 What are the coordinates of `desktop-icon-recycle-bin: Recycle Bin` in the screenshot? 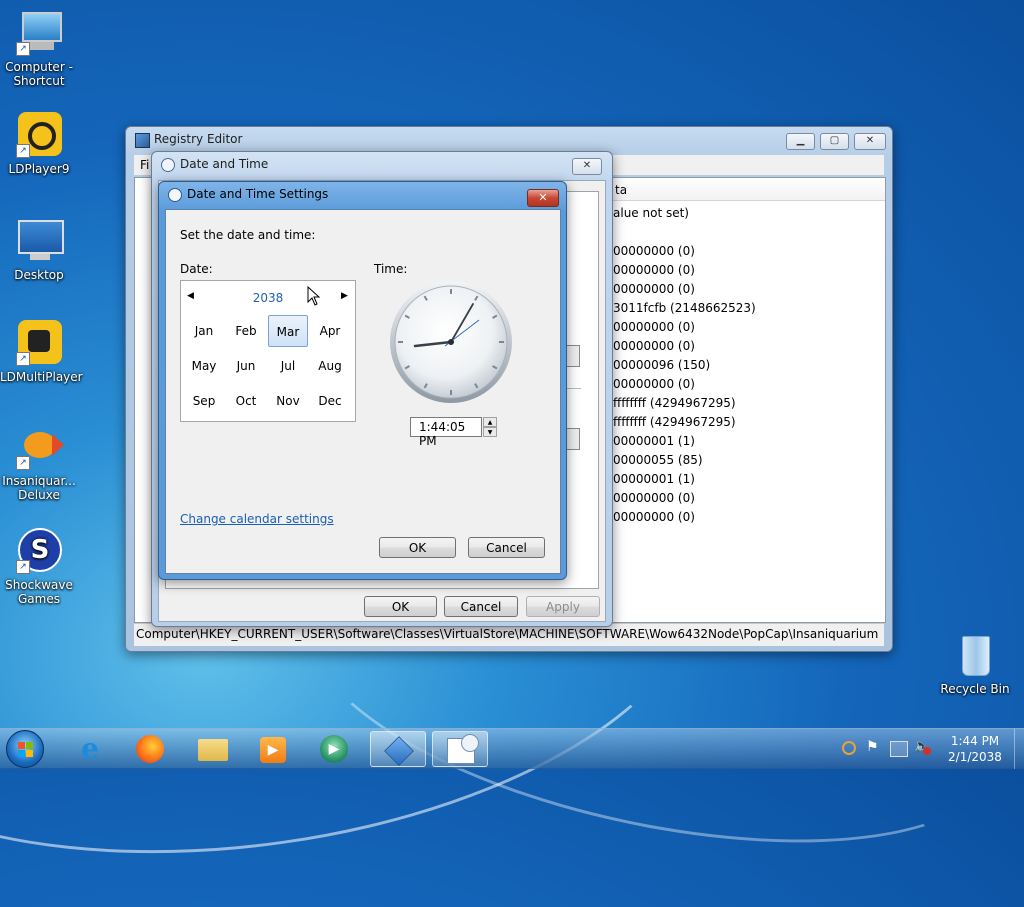 It's located at (975, 664).